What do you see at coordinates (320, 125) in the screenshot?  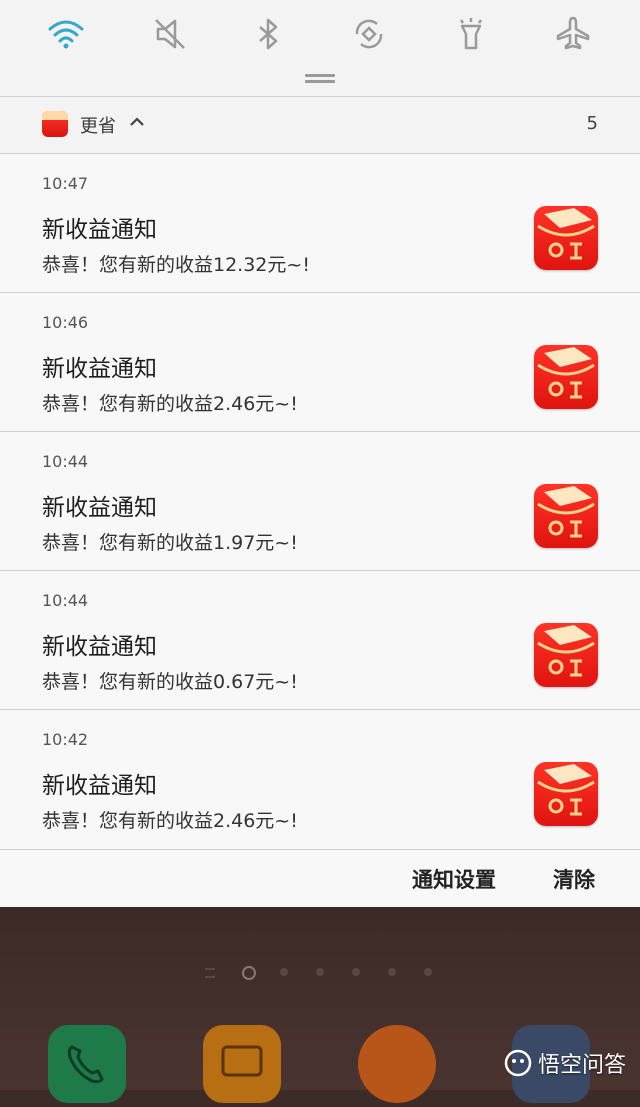 I see `app-group-header: 更省 5` at bounding box center [320, 125].